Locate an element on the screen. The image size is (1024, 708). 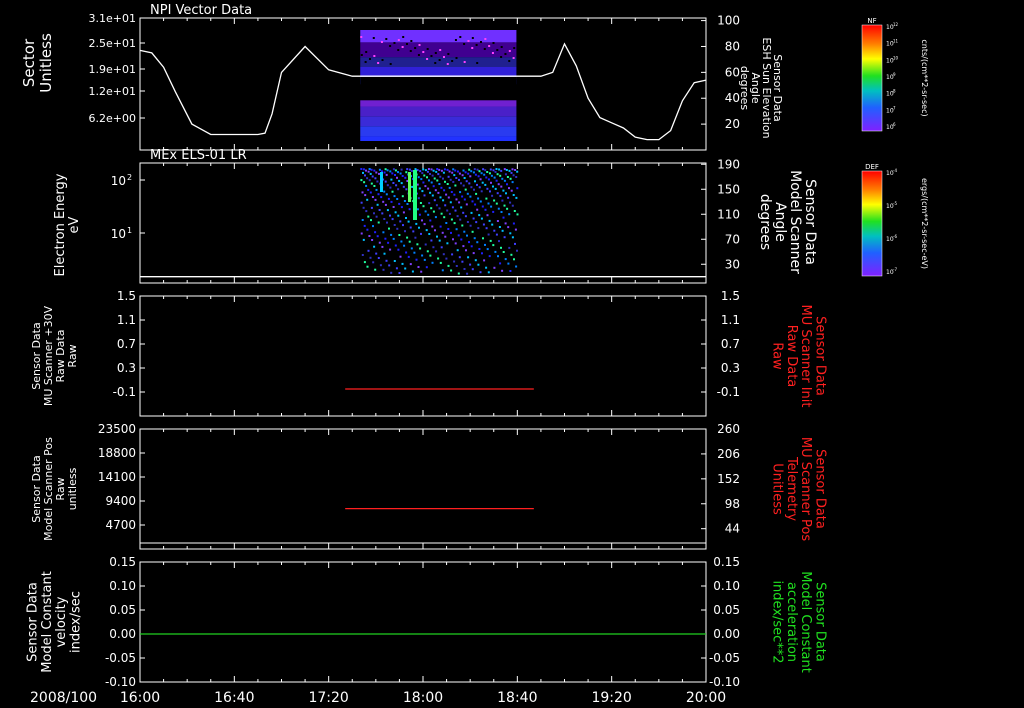
panel-2-title: MEx ELS-01 LR is located at coordinates (198, 155).